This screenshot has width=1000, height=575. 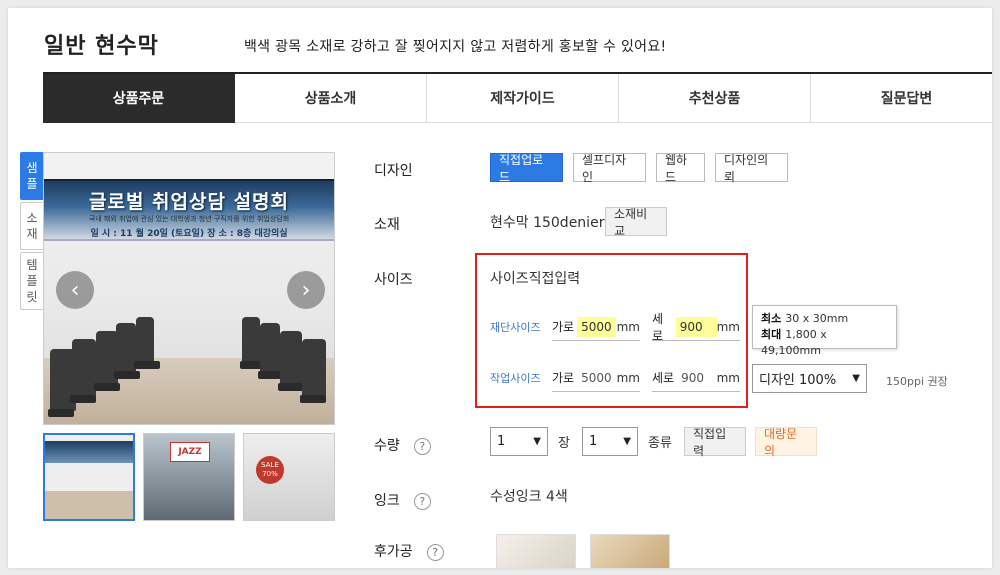 What do you see at coordinates (526, 168) in the screenshot?
I see `upload-direct-button: 직접업로드` at bounding box center [526, 168].